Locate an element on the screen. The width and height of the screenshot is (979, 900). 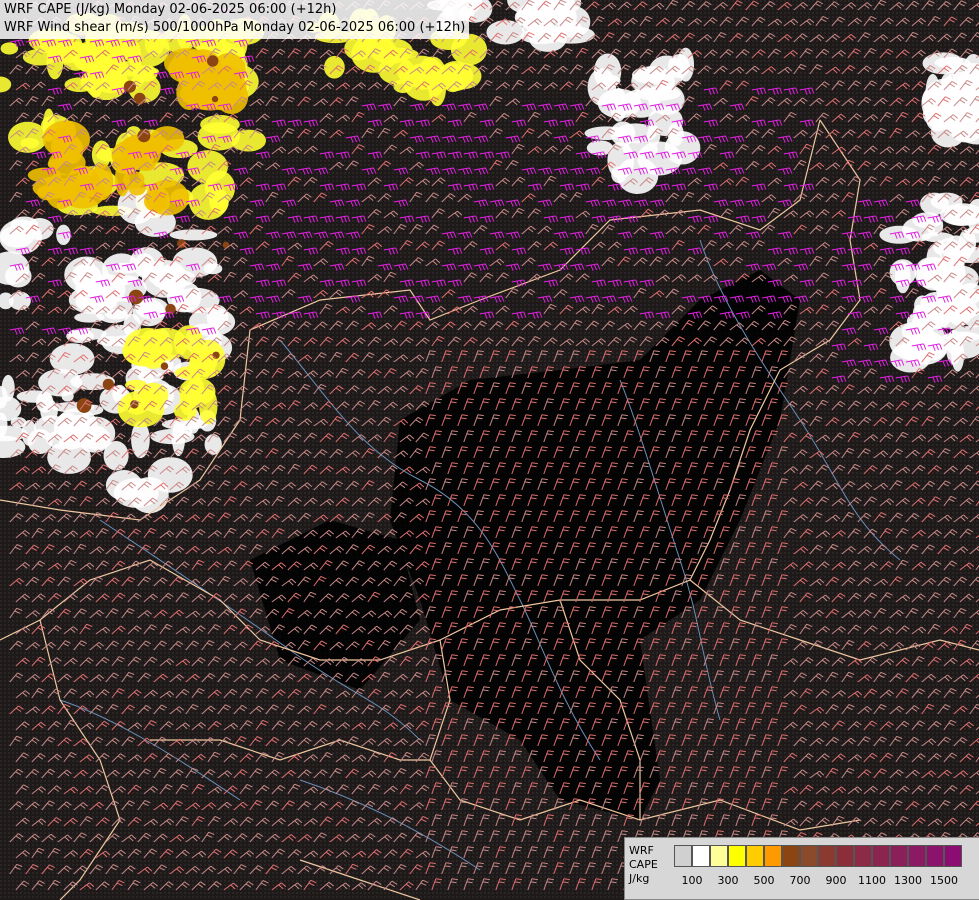
legend-variable: CAPE is located at coordinates (643, 864).